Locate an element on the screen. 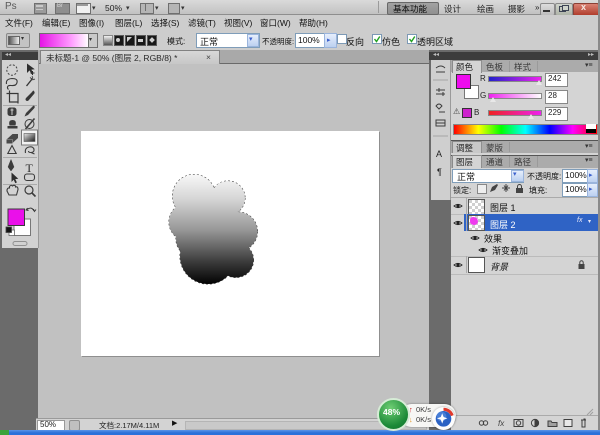 The height and width of the screenshot is (435, 600). svg-text: fx is located at coordinates (501, 423).